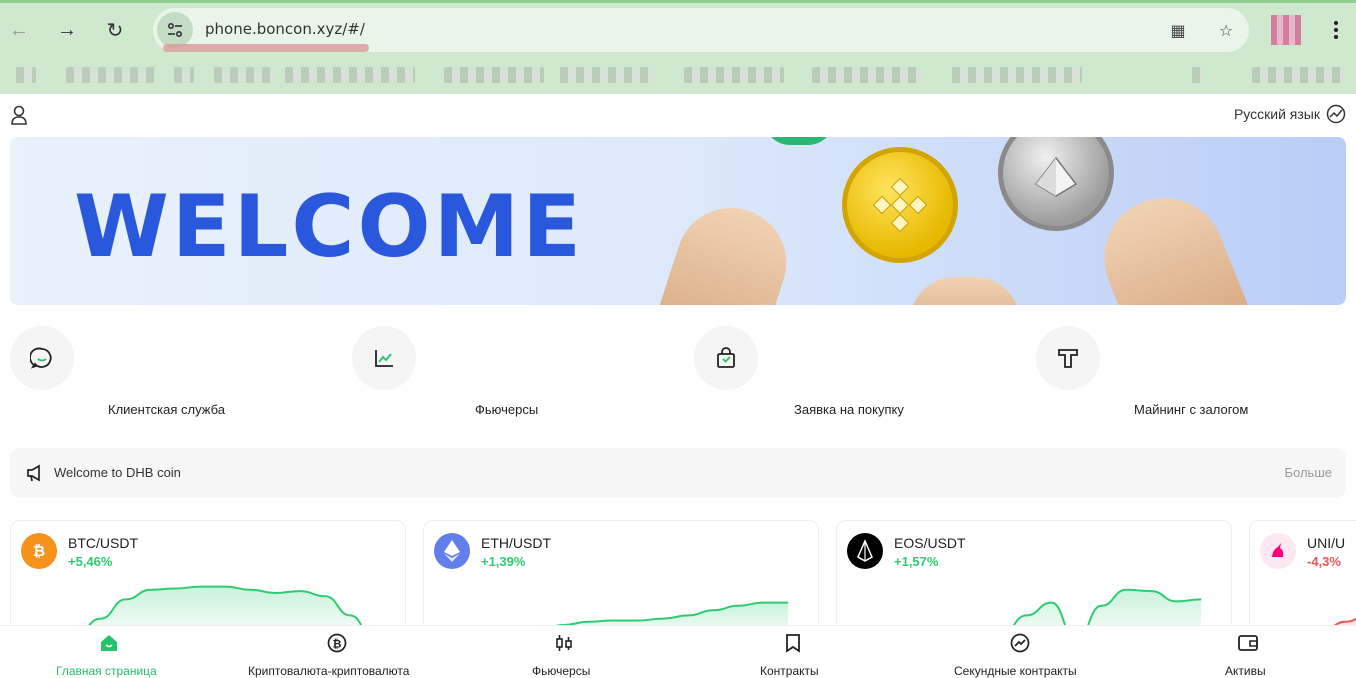 The height and width of the screenshot is (678, 1356). What do you see at coordinates (678, 76) in the screenshot?
I see `bookmarks-bar` at bounding box center [678, 76].